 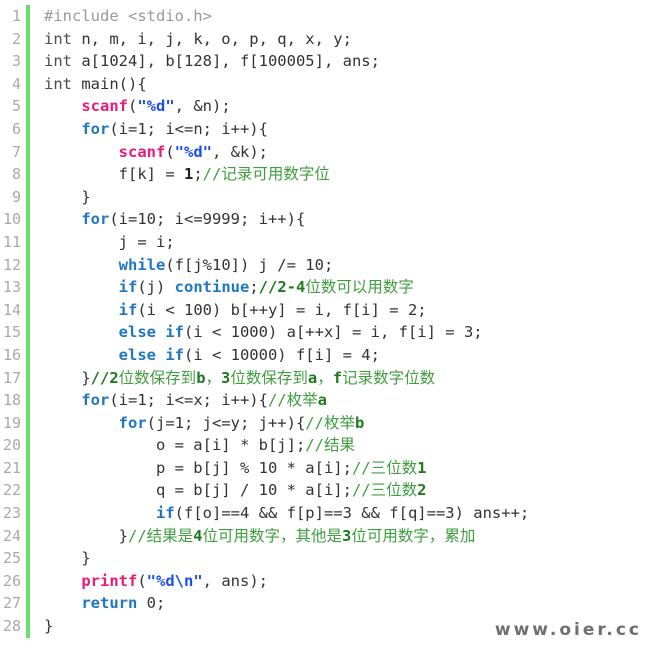 I want to click on code-line-text: f[k] = 1;//记录可用数字位, so click(x=180, y=174).